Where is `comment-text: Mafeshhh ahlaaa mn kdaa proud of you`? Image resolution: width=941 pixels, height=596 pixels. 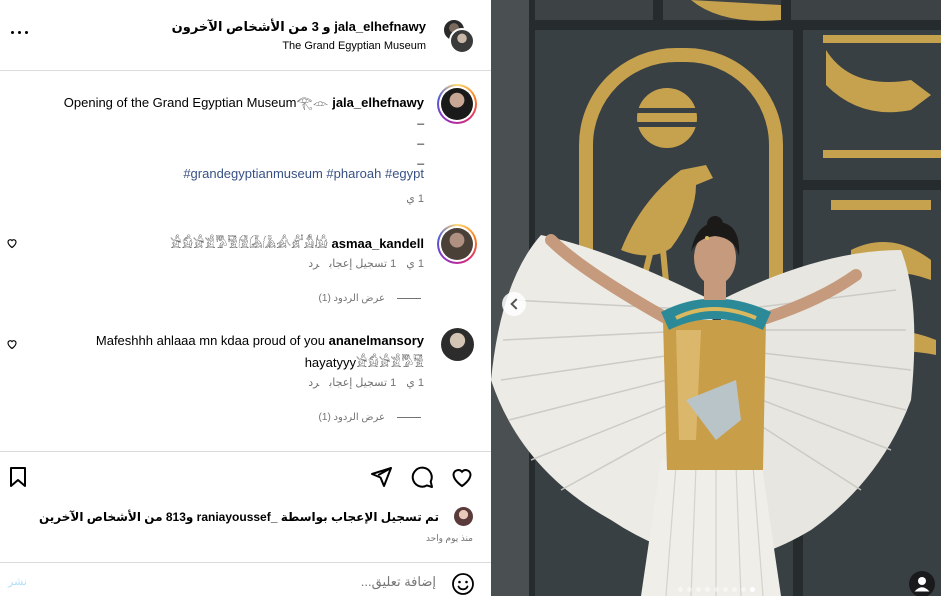 comment-text: Mafeshhh ahlaaa mn kdaa proud of you is located at coordinates (210, 340).